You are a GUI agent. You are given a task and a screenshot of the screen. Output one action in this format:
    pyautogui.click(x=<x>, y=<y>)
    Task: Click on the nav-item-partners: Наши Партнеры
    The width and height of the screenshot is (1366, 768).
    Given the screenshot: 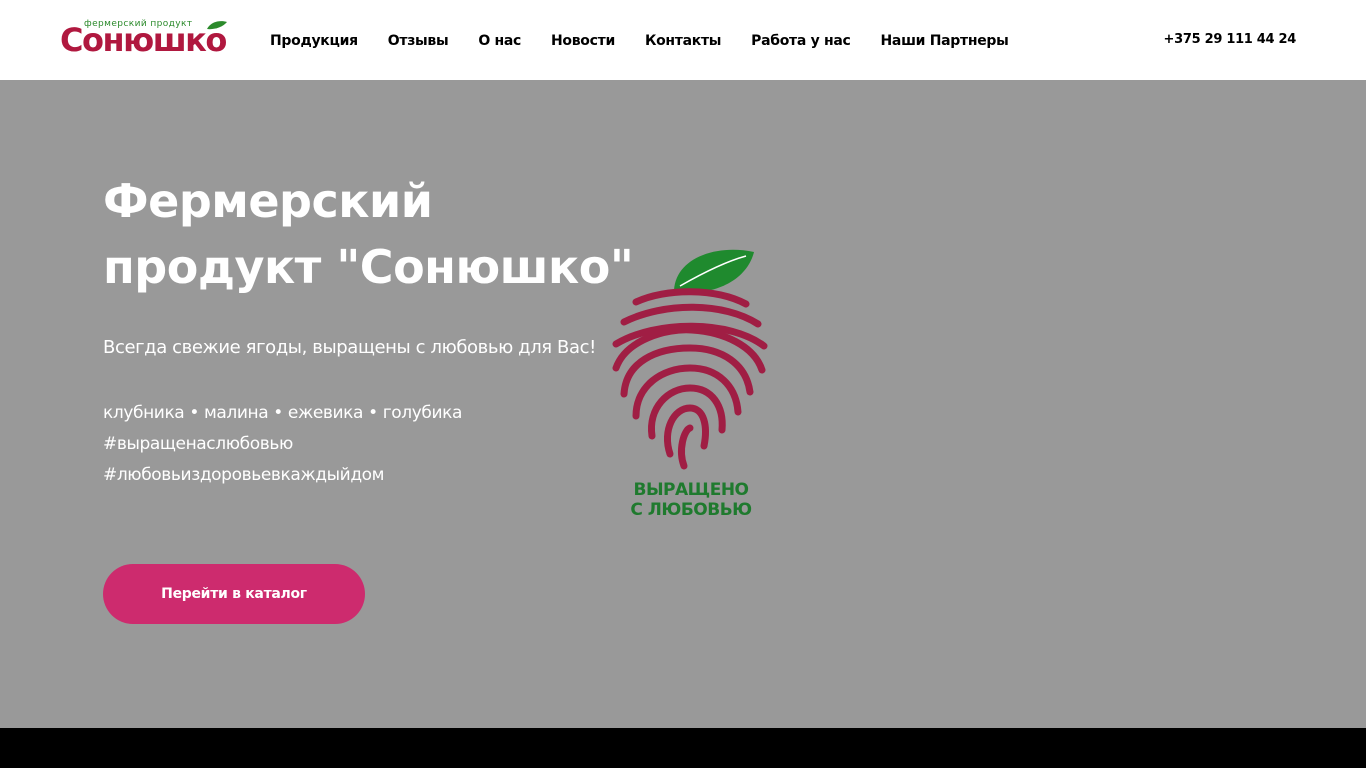 What is the action you would take?
    pyautogui.click(x=945, y=41)
    